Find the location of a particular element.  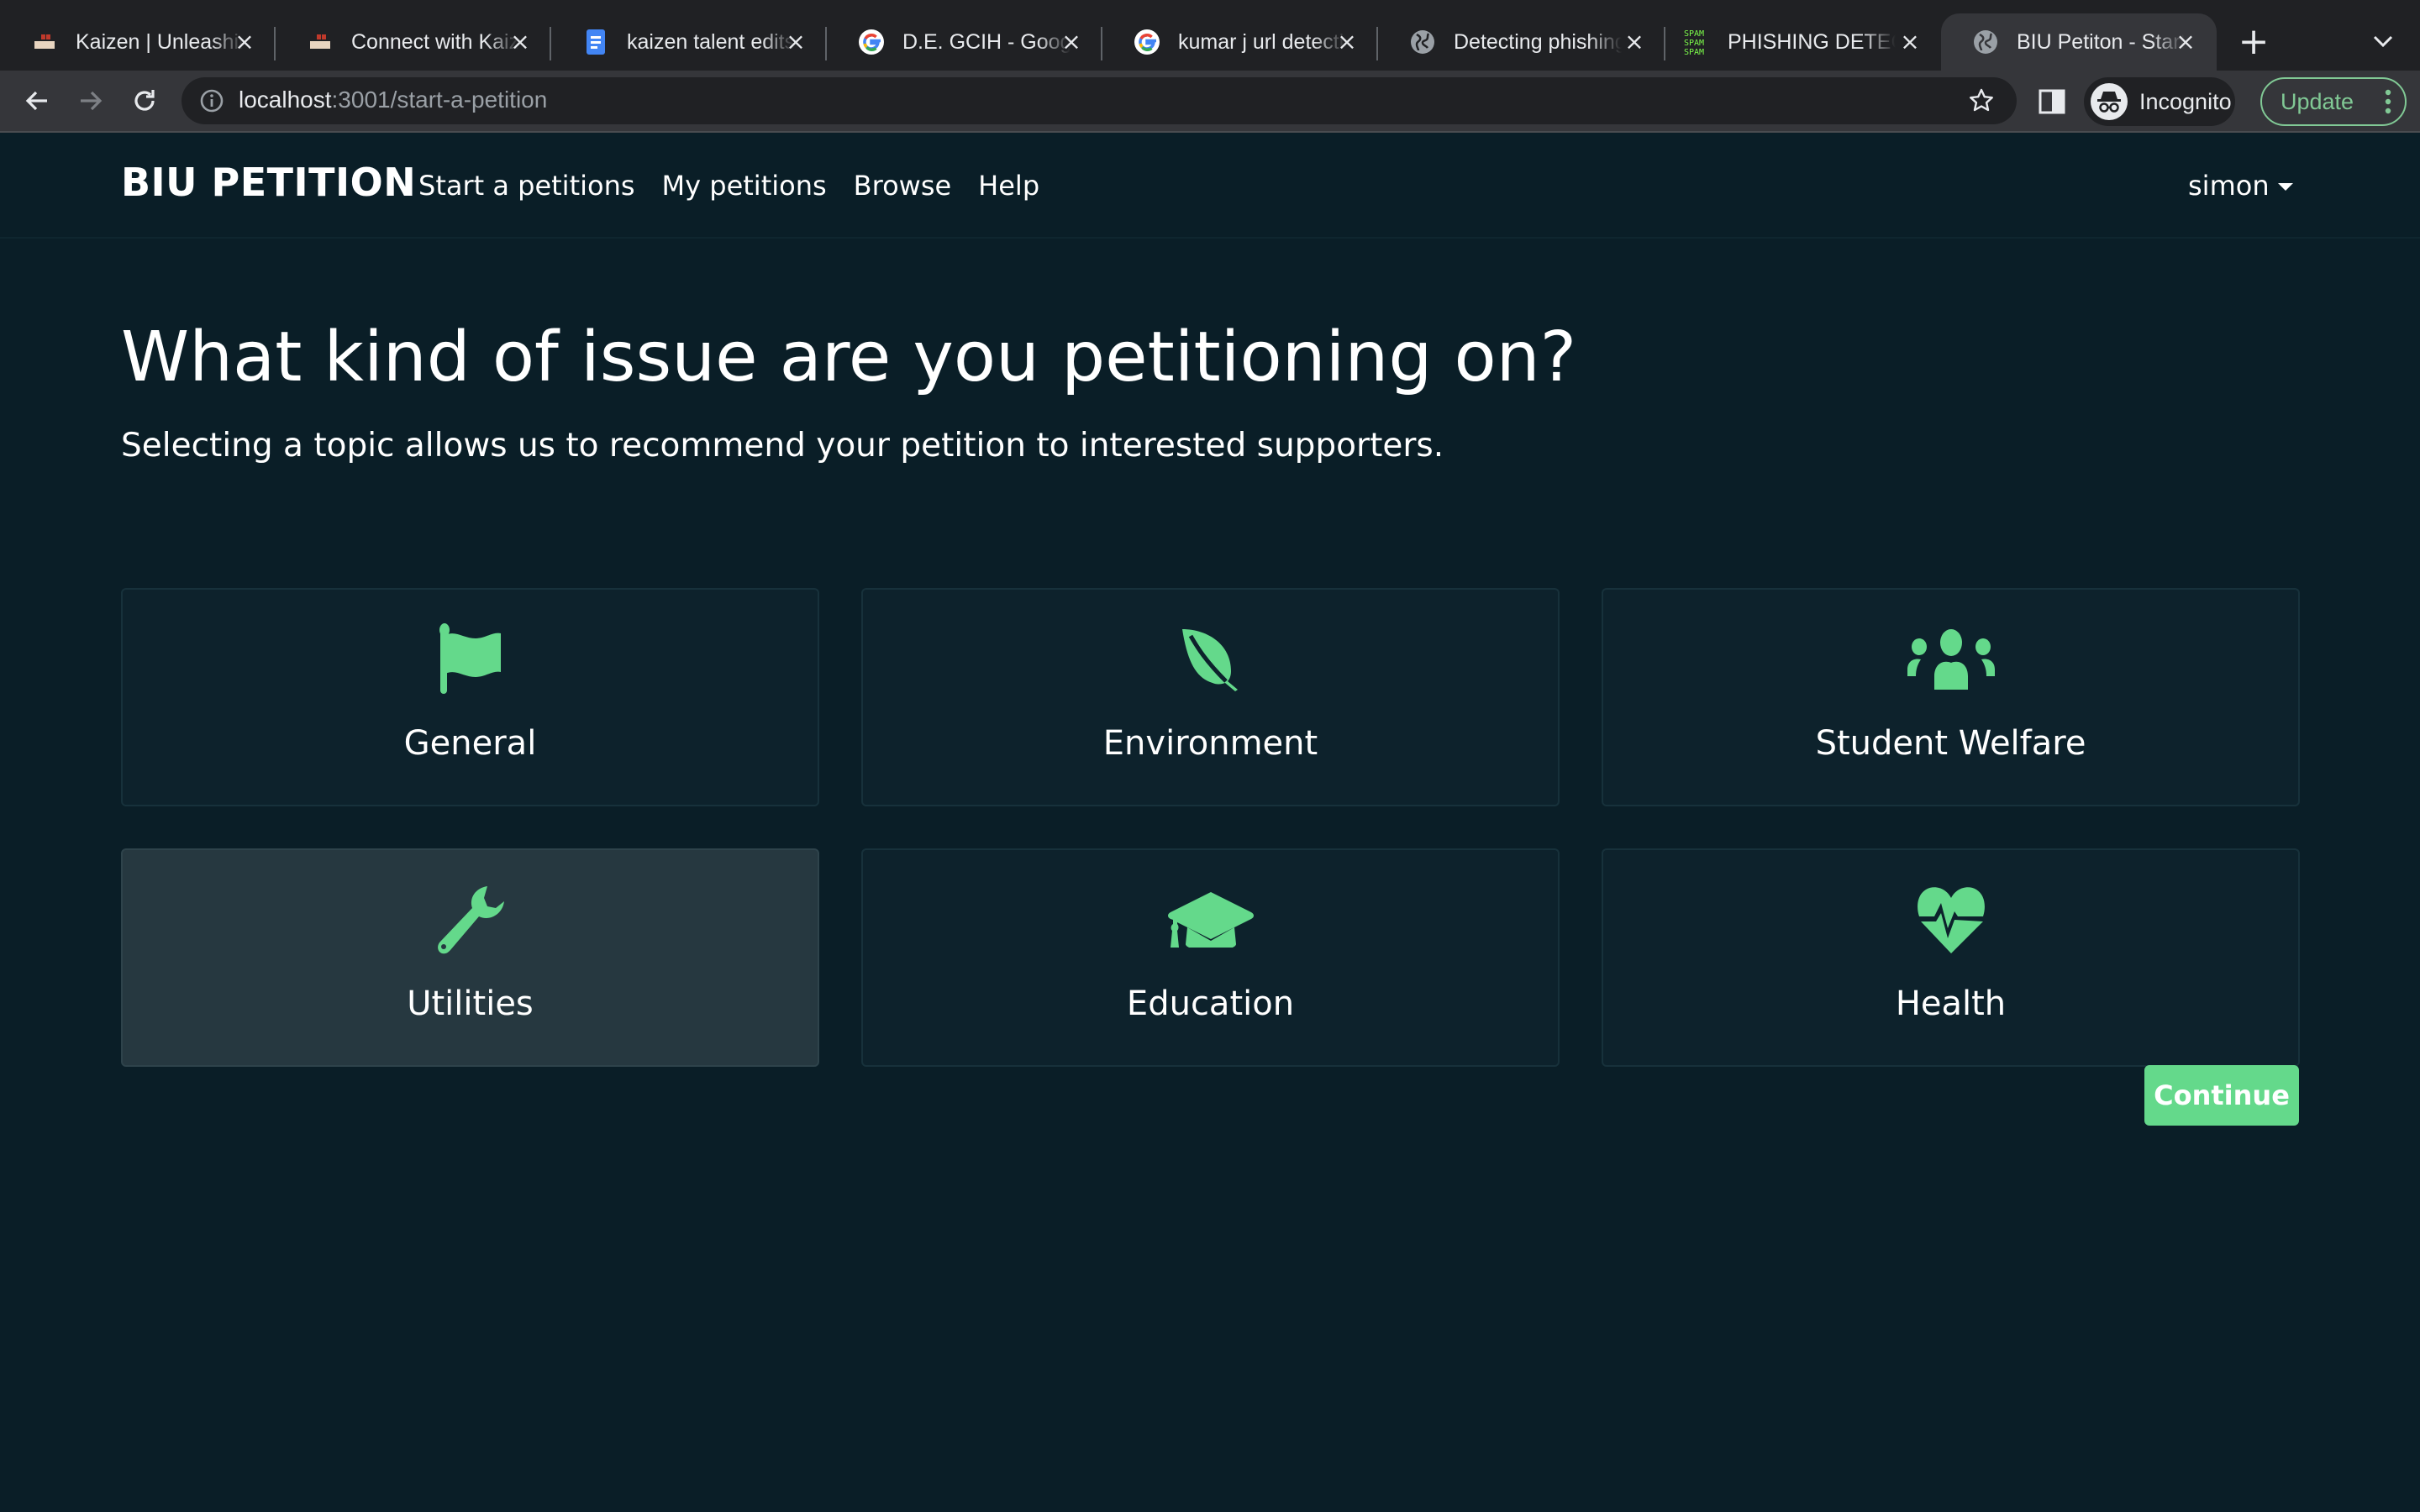

spam-icon: SPAM SPAM SPAM is located at coordinates (1696, 42).